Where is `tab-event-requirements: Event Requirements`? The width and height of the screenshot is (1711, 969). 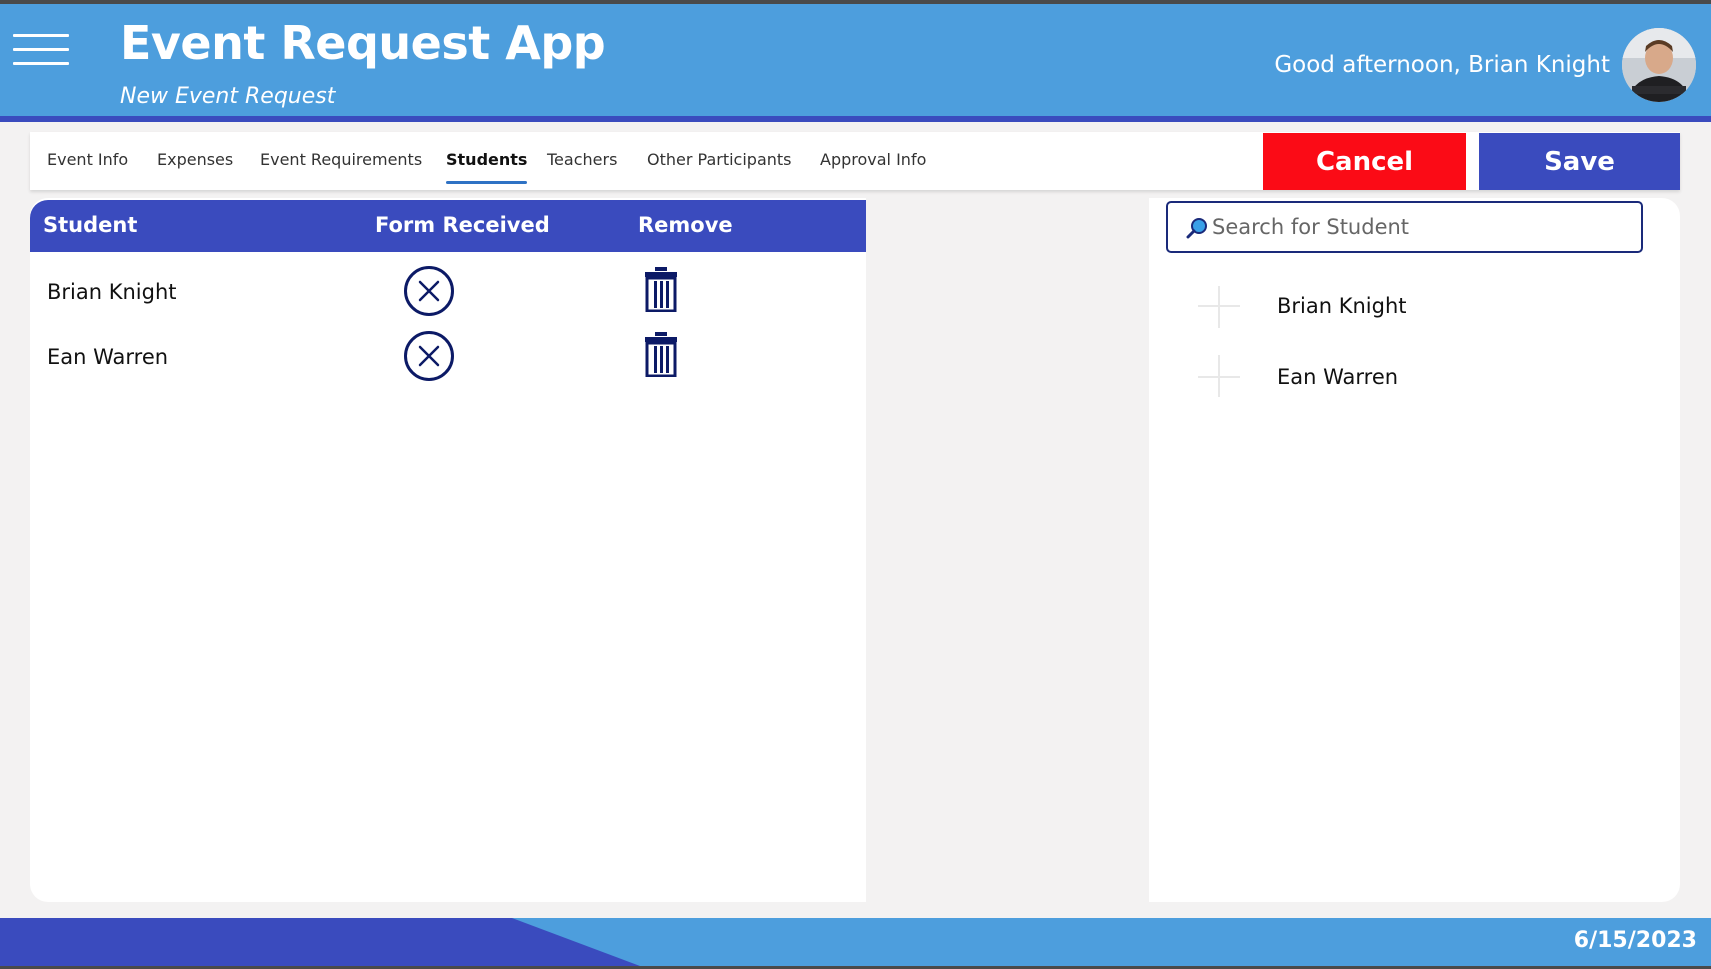
tab-event-requirements: Event Requirements is located at coordinates (341, 159).